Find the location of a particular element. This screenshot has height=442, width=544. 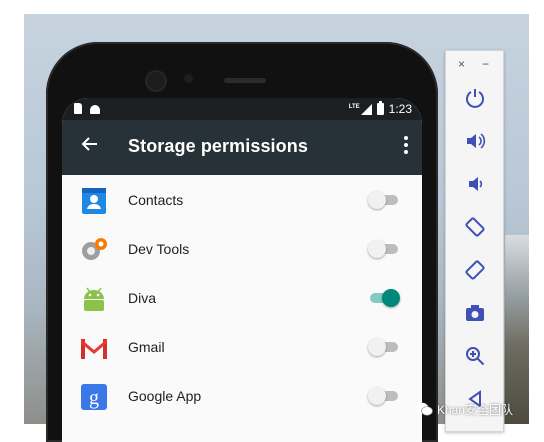

earpiece-speaker is located at coordinates (245, 80).